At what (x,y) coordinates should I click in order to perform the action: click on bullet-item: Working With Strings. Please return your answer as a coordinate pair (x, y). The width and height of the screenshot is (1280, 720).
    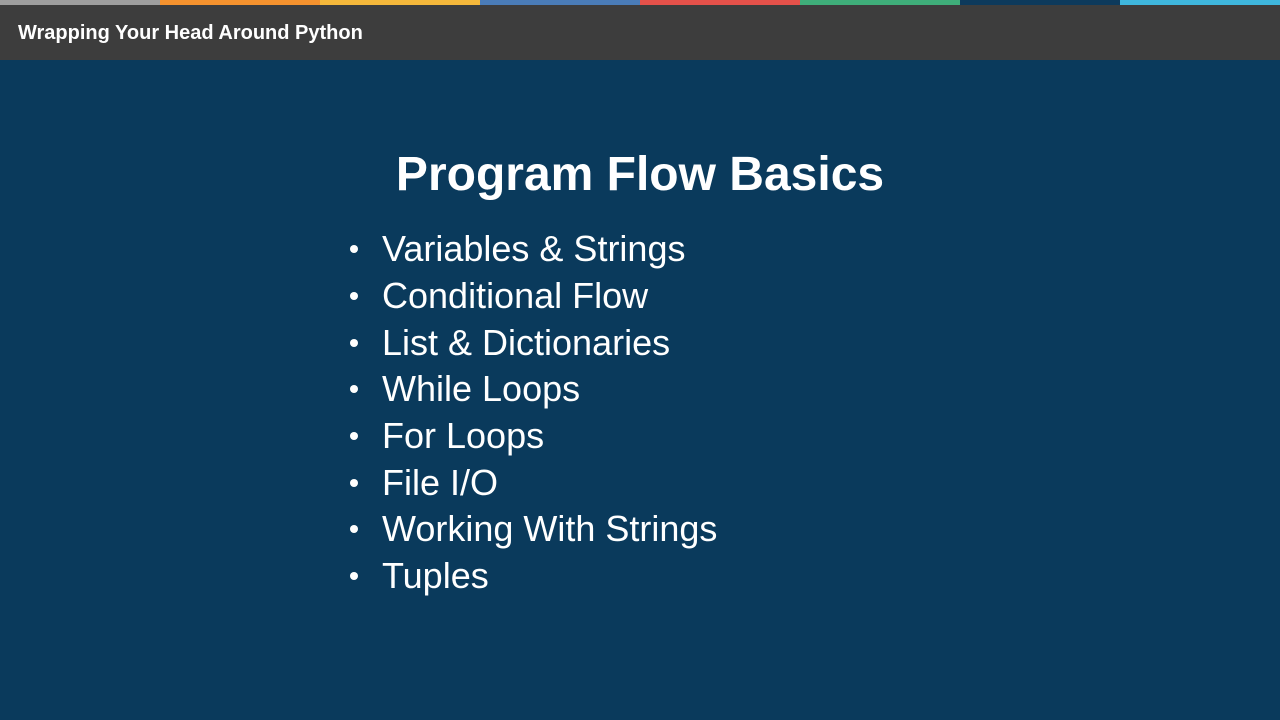
    Looking at the image, I should click on (531, 529).